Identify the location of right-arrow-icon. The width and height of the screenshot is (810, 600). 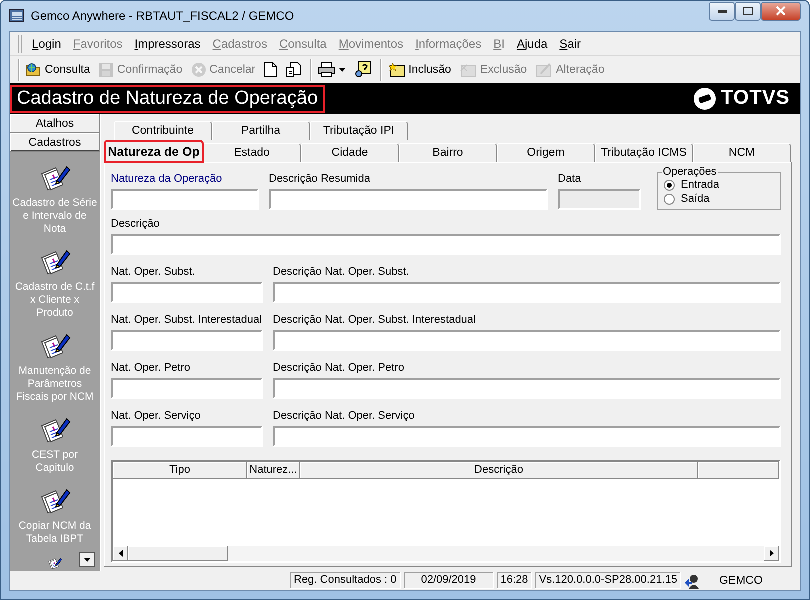
(772, 553).